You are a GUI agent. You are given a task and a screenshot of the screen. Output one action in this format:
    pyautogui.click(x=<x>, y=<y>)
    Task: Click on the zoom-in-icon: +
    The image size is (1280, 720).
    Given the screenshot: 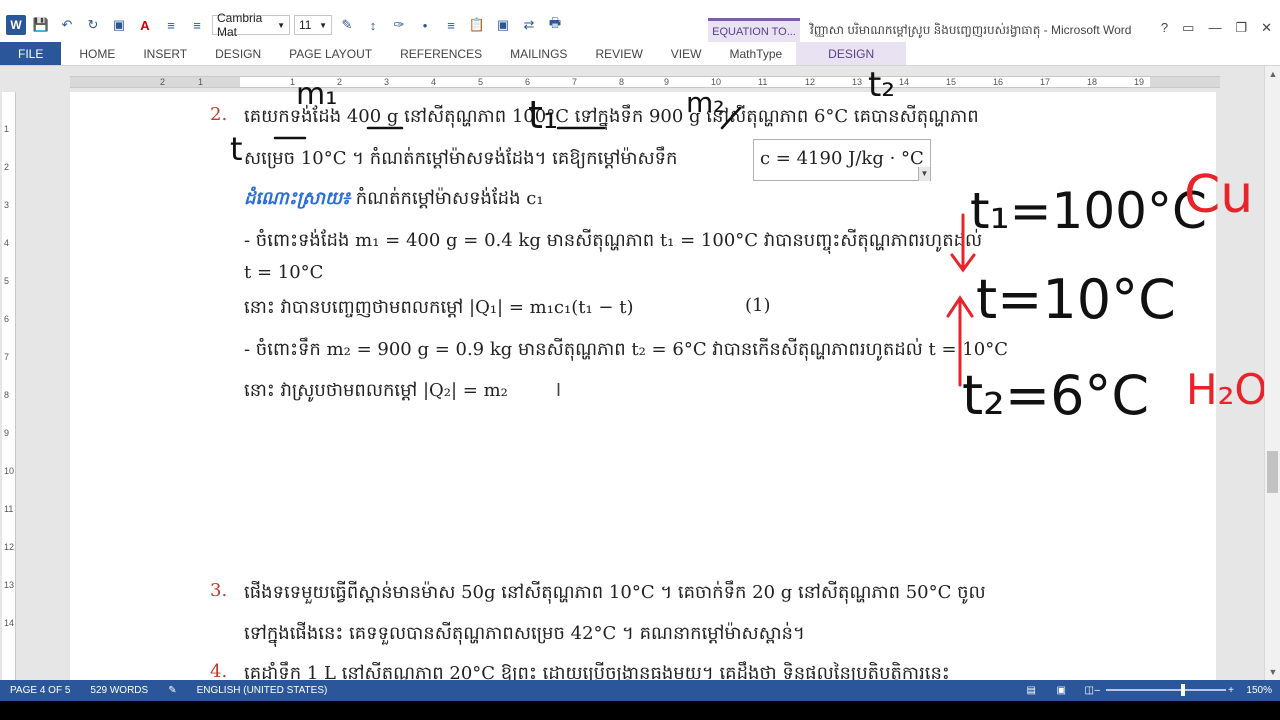 What is the action you would take?
    pyautogui.click(x=1231, y=690)
    